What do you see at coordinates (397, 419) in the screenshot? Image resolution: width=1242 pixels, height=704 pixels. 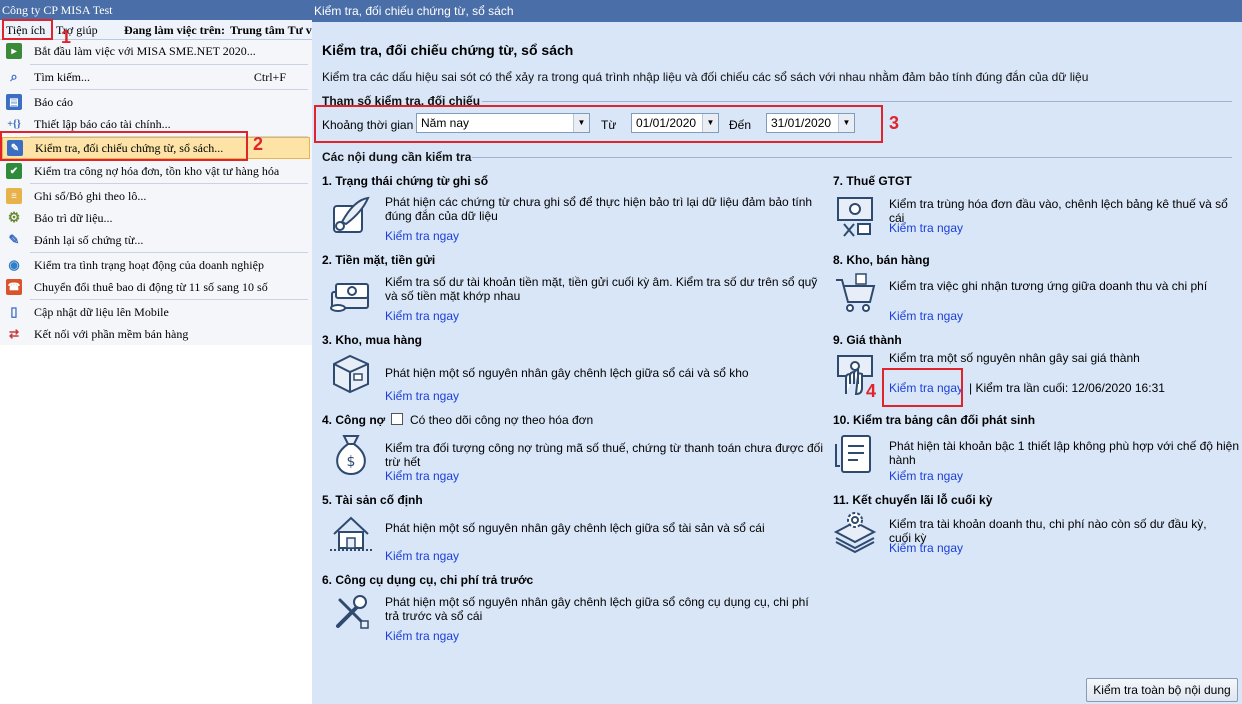 I see `debt-by-invoice-checkbox` at bounding box center [397, 419].